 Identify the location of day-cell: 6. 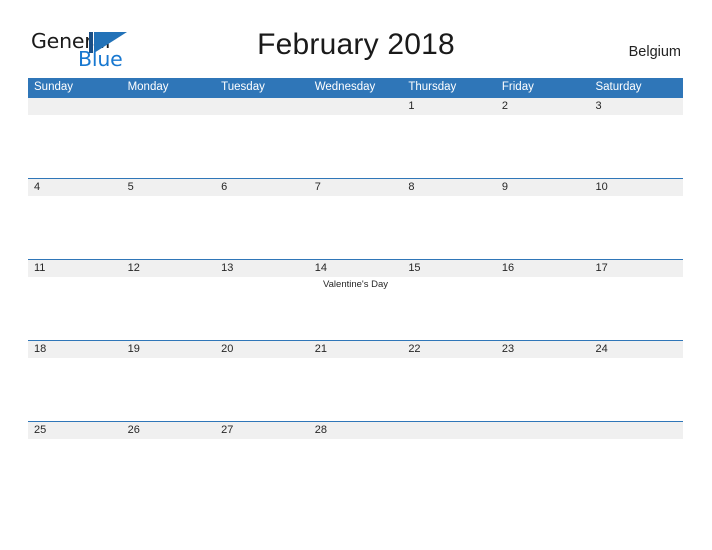
(262, 219).